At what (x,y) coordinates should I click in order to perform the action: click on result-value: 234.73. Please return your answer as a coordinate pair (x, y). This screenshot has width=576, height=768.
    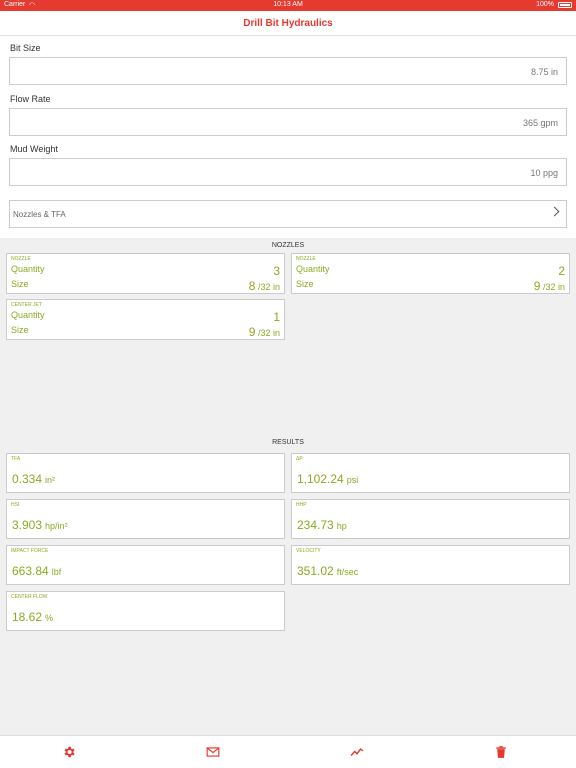
    Looking at the image, I should click on (315, 525).